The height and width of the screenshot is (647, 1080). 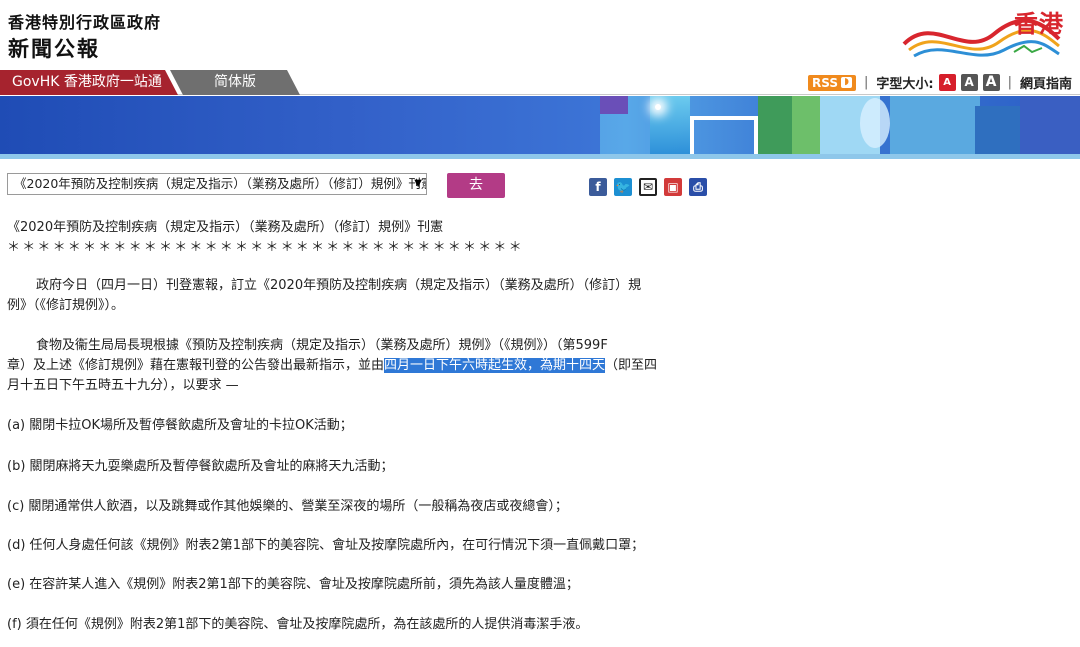 I want to click on share-icons: f 🐦 ✉ ▣ ⎙, so click(x=648, y=187).